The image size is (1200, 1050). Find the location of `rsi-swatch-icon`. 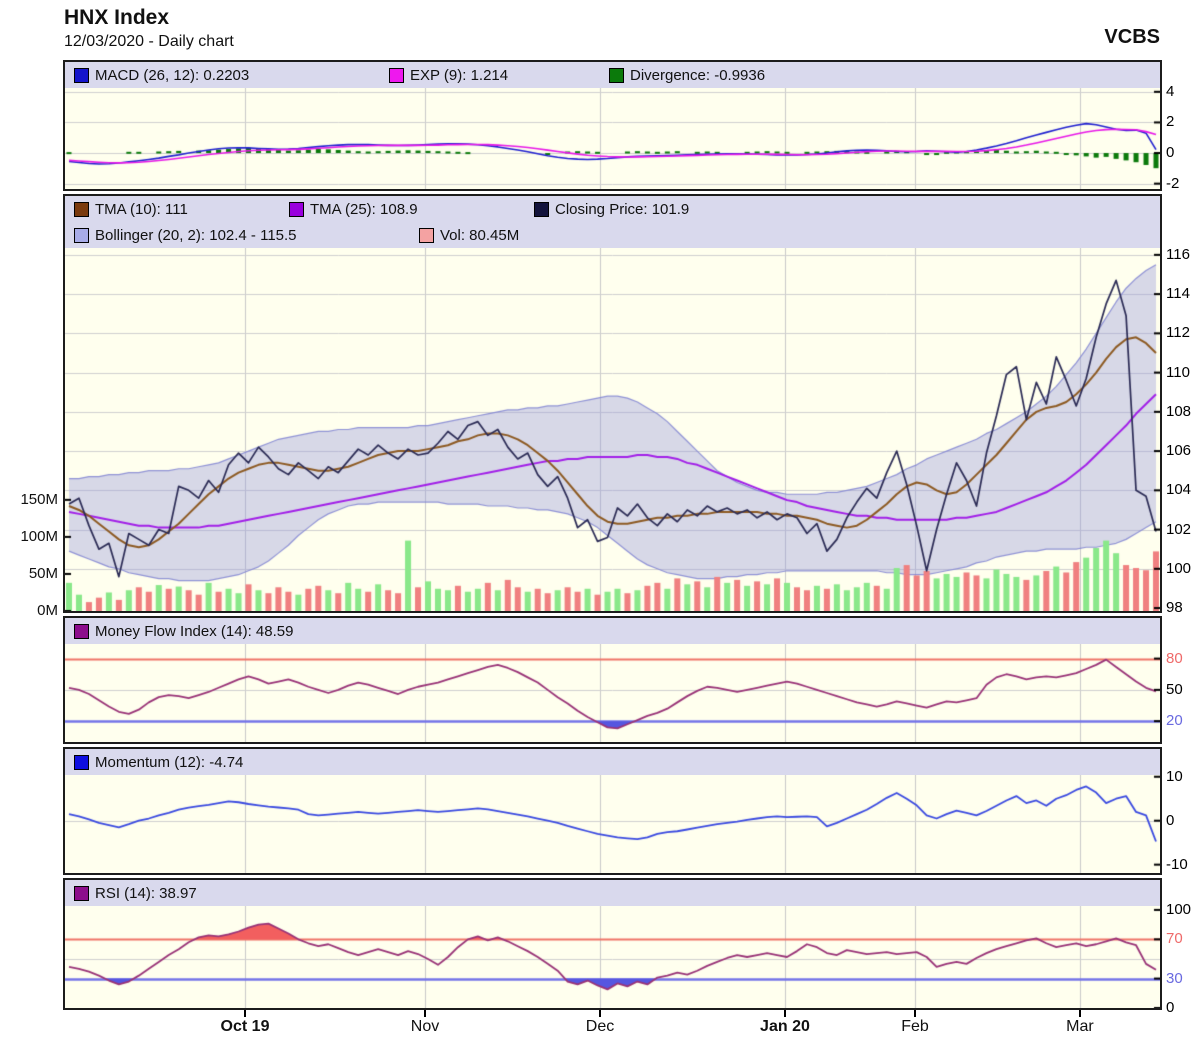

rsi-swatch-icon is located at coordinates (81, 893).